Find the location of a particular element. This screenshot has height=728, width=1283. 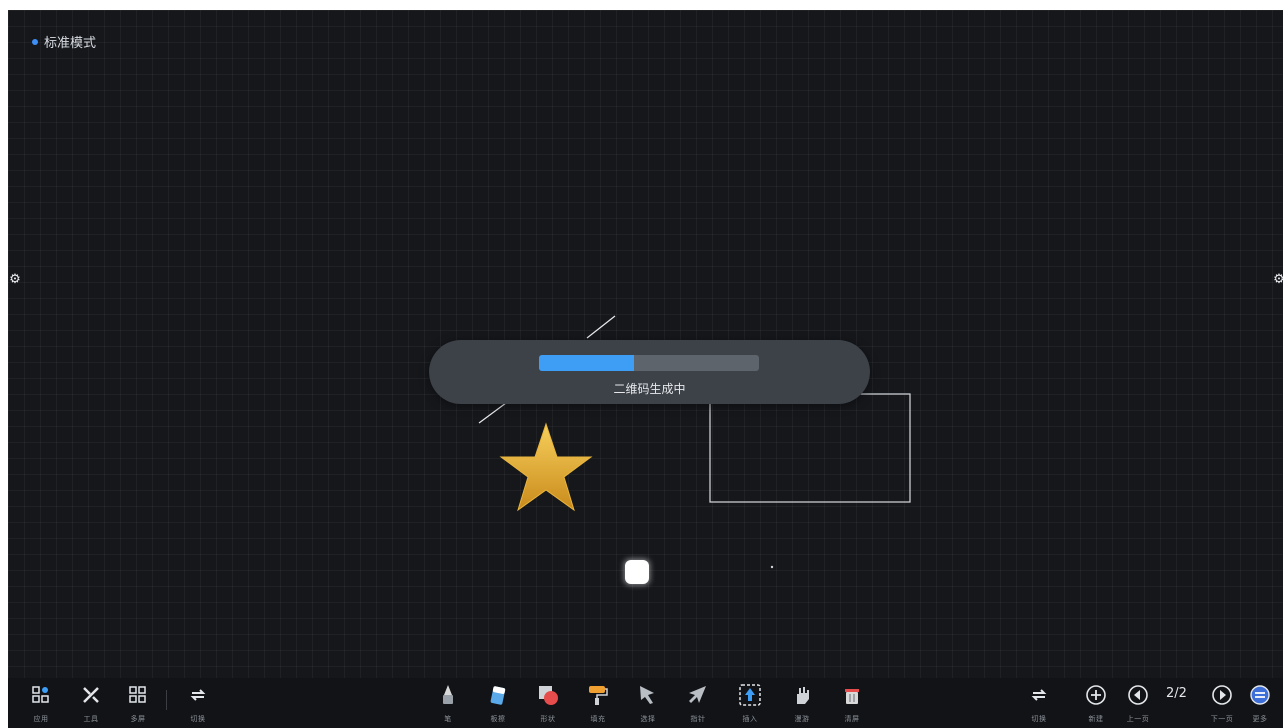

progress-bar is located at coordinates (649, 363).